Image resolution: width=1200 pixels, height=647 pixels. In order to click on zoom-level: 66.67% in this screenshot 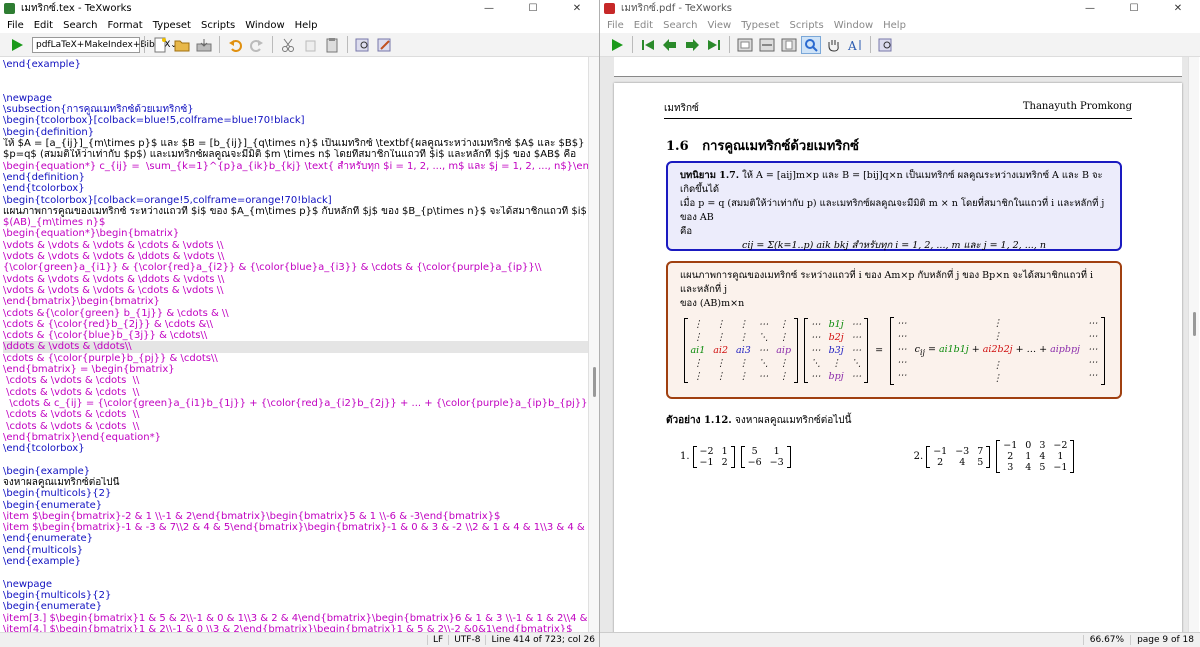, I will do `click(1106, 640)`.